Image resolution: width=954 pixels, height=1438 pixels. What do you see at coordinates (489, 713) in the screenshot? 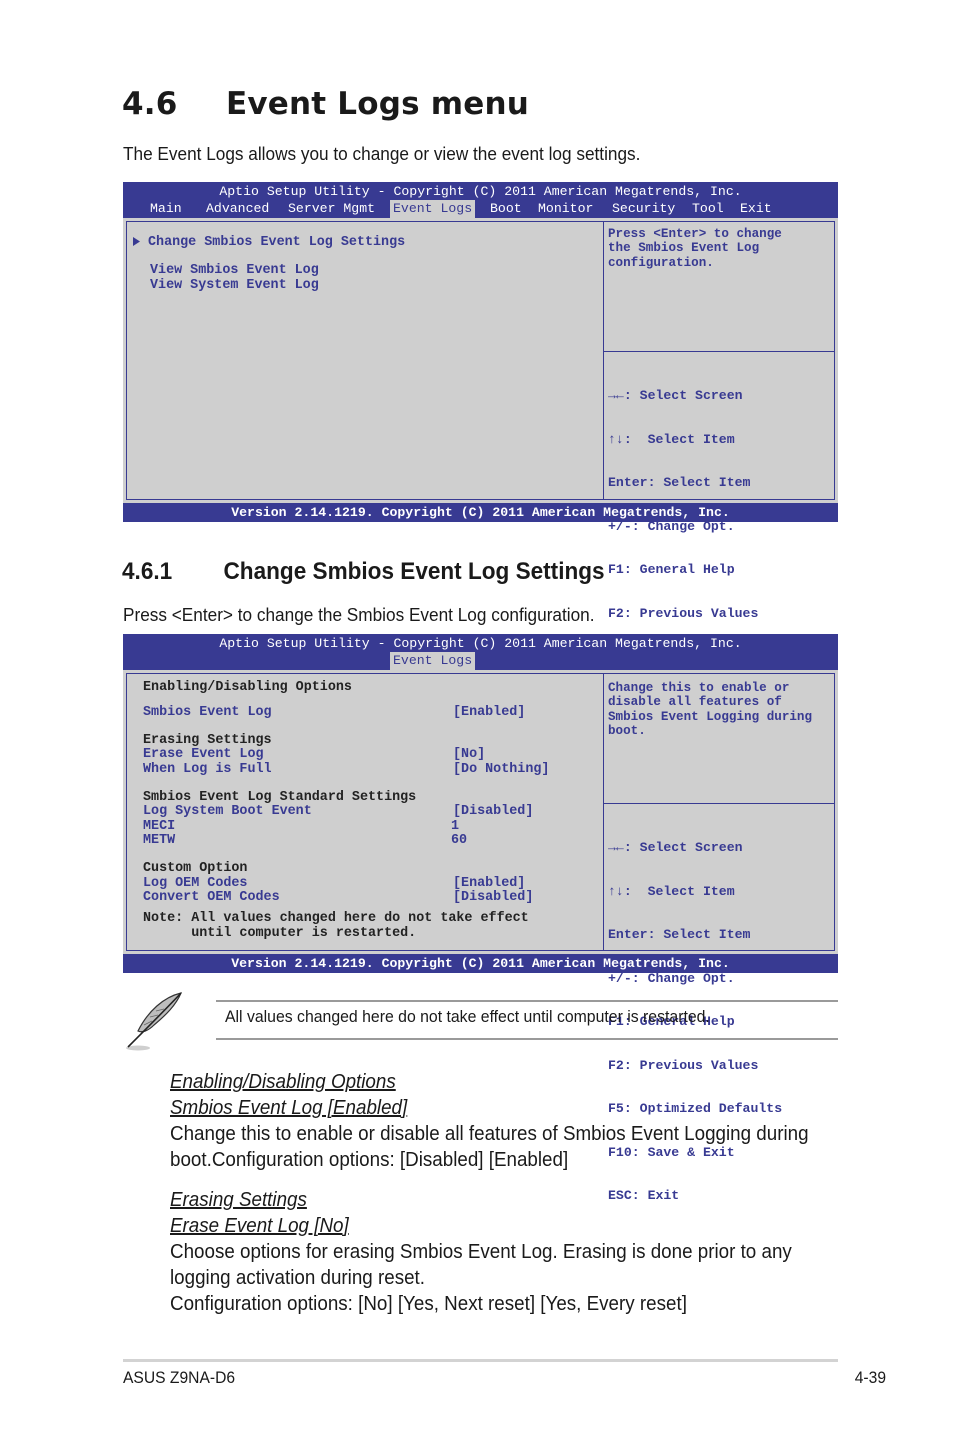
I see `value-smbios-event-log: [Enabled]` at bounding box center [489, 713].